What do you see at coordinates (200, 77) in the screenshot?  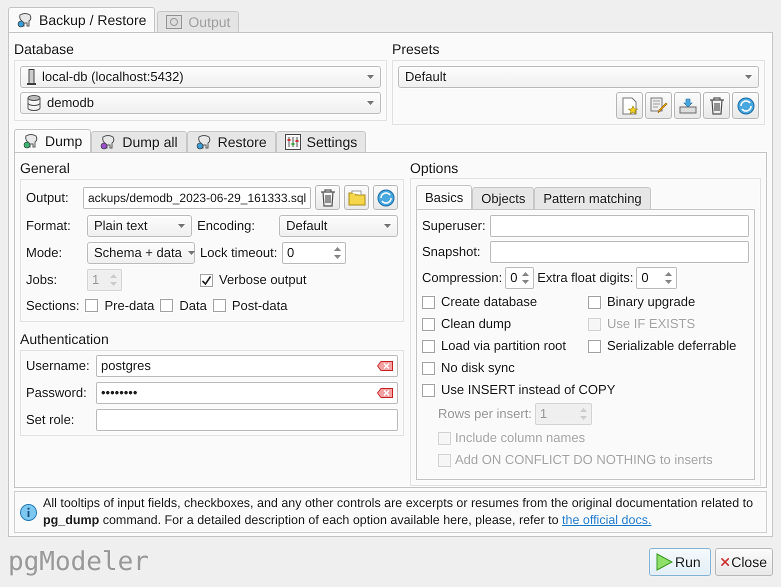 I see `connection-dropdown: local-db (localhost:5432)` at bounding box center [200, 77].